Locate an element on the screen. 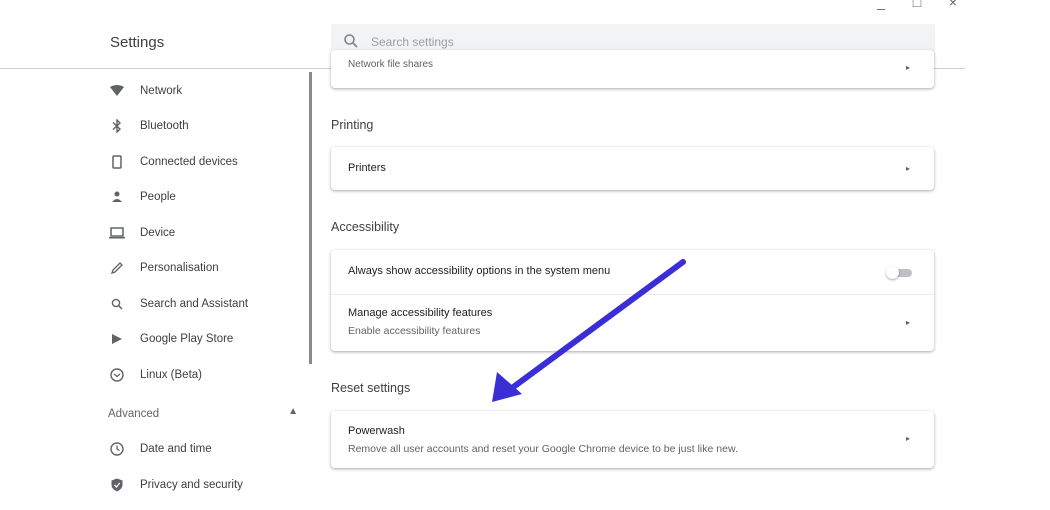  row-network-file-shares: Network file shares ▸ is located at coordinates (632, 69).